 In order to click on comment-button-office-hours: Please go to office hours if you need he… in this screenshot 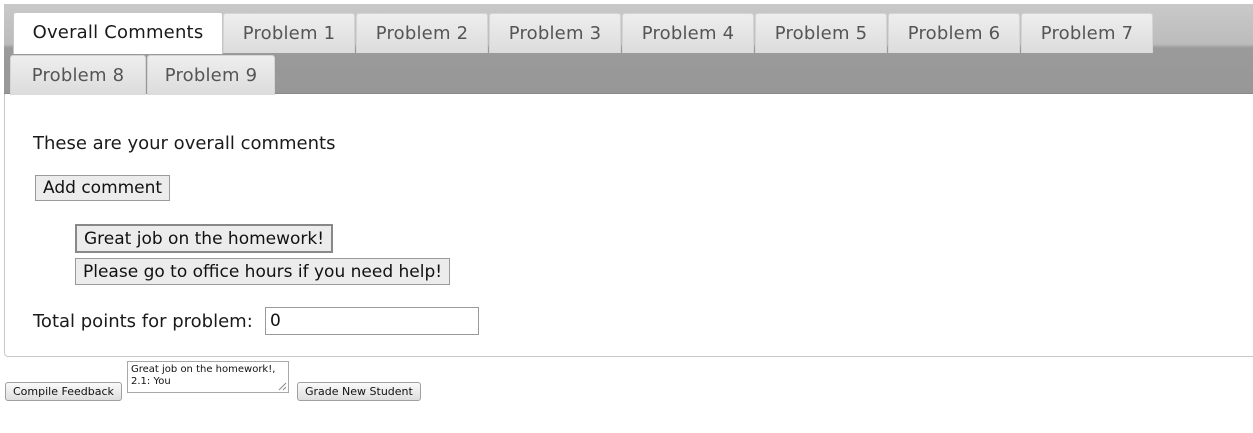, I will do `click(263, 271)`.